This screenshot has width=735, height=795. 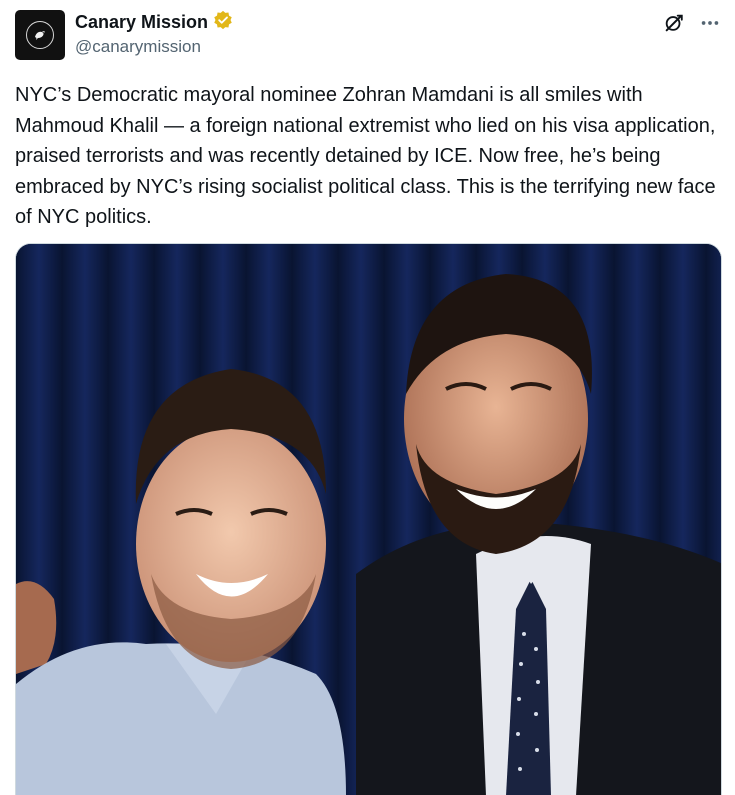 I want to click on author-handle: @canarymission, so click(x=154, y=47).